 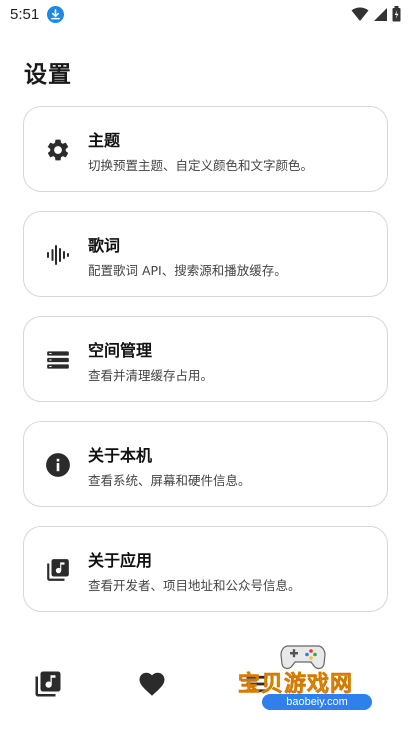 What do you see at coordinates (120, 560) in the screenshot?
I see `settings-card-title: 关于应用` at bounding box center [120, 560].